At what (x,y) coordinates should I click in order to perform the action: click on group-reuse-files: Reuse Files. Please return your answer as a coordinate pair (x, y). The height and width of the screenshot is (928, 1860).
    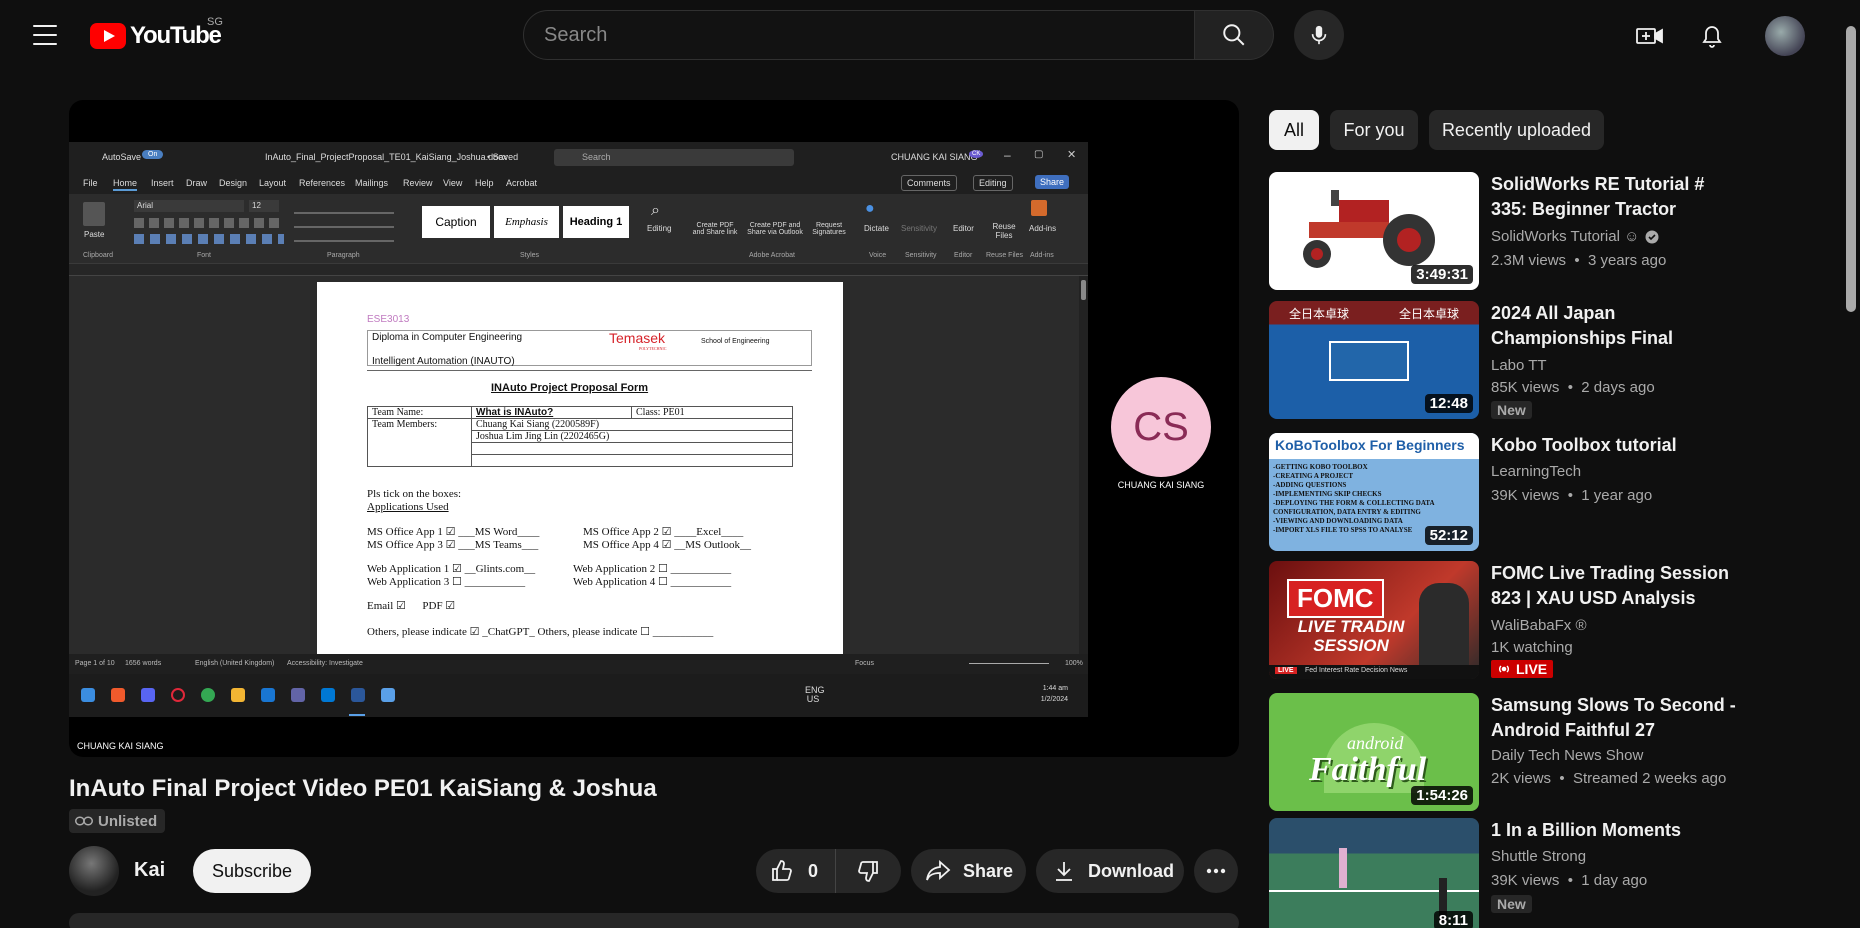
    Looking at the image, I should click on (1004, 255).